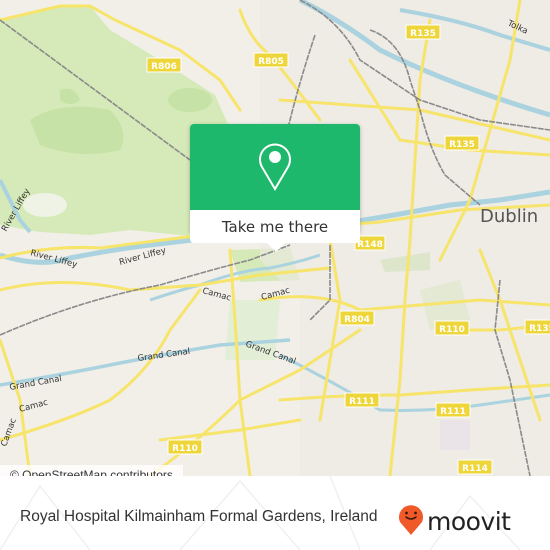  I want to click on road-label-r114: R114, so click(475, 467).